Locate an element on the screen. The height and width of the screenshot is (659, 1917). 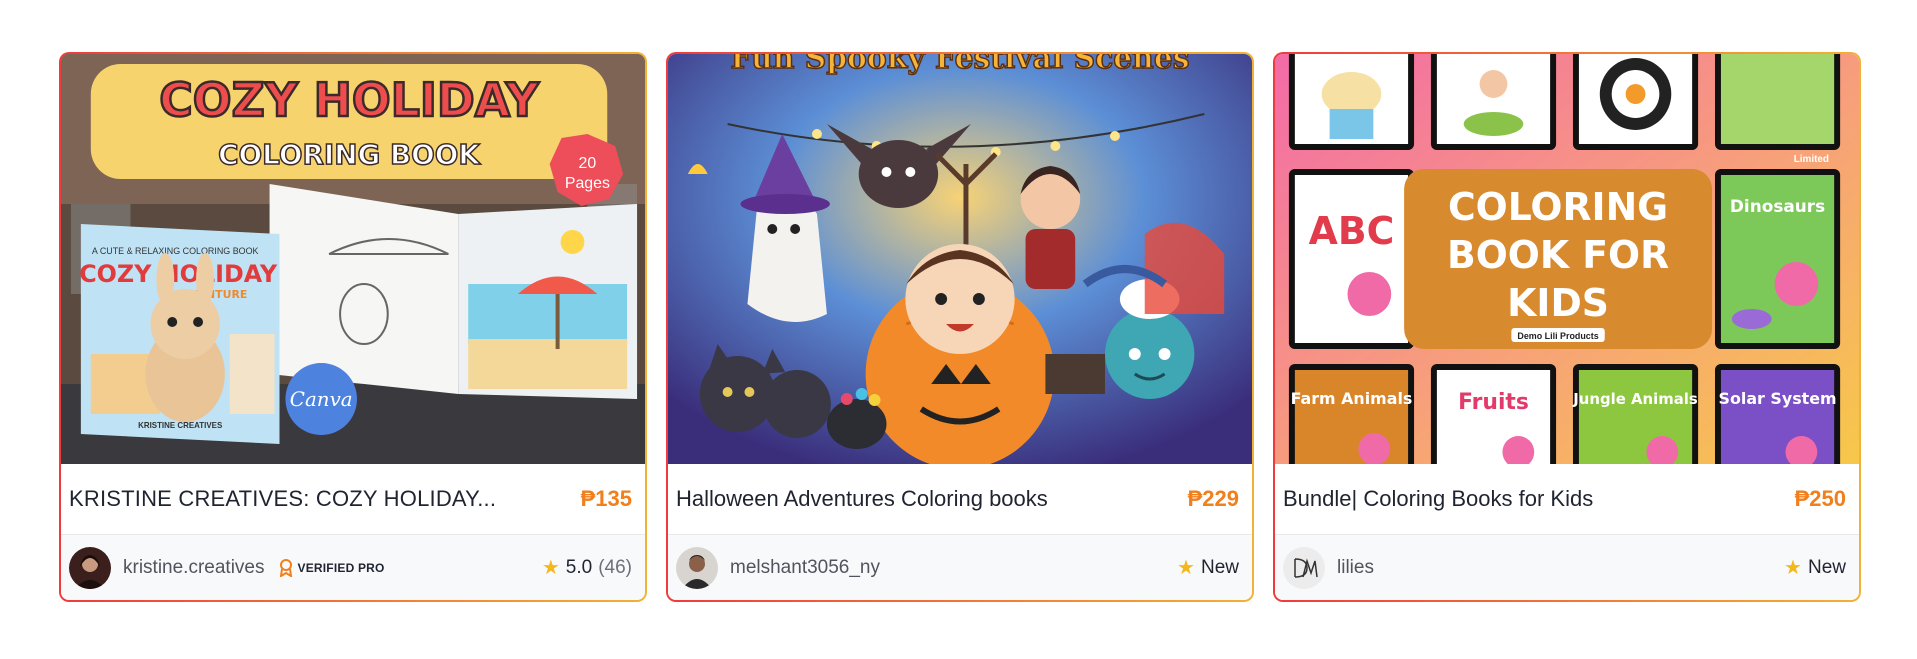
product-price: ₱250 is located at coordinates (1820, 498).